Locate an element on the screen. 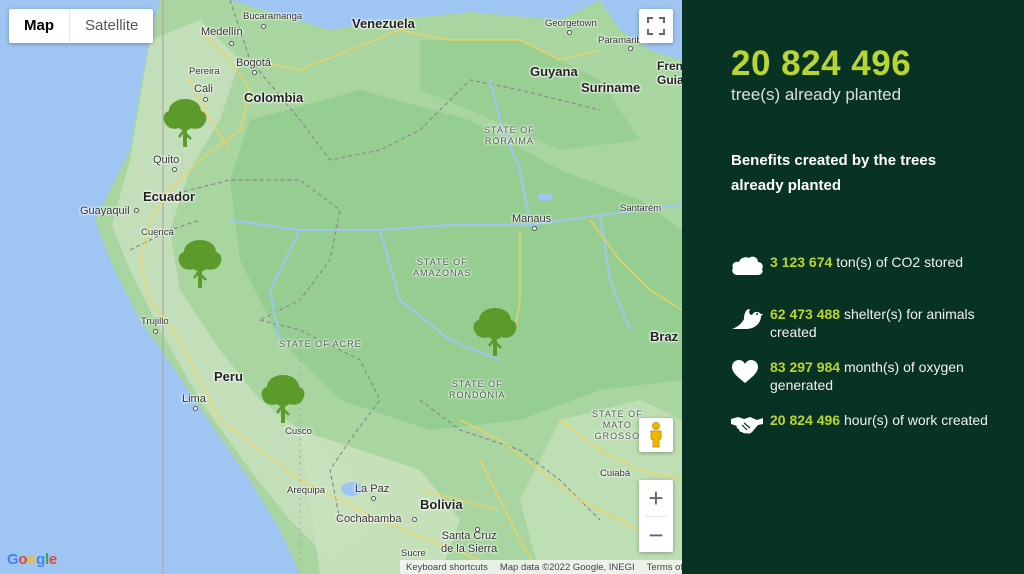 The image size is (1024, 574). city-label-trujillo: Trujillo is located at coordinates (155, 321).